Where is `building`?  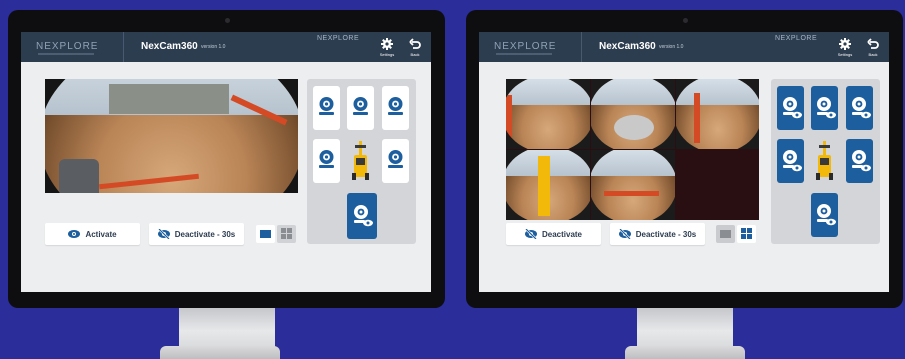
building is located at coordinates (169, 99).